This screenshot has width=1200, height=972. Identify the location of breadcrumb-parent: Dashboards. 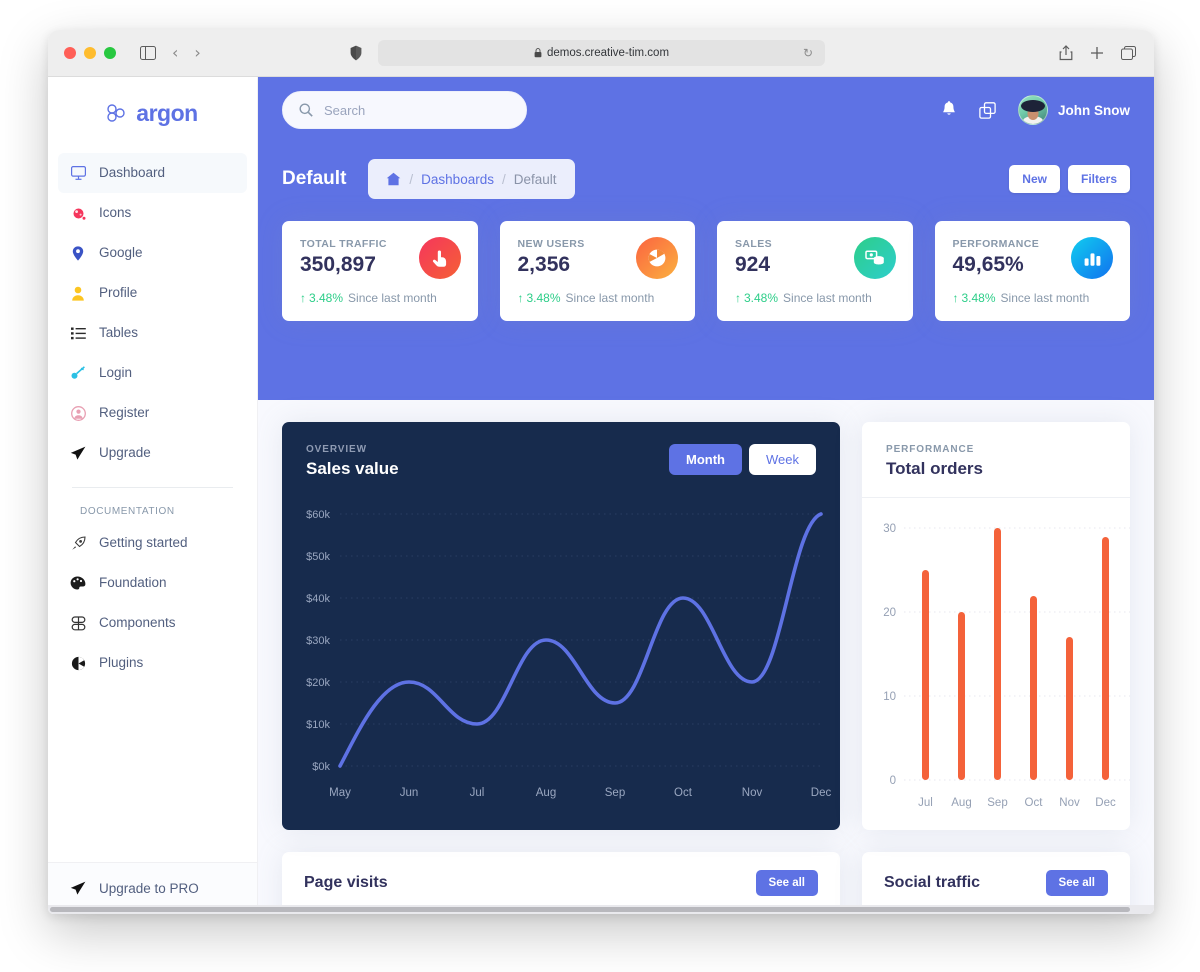
(457, 179).